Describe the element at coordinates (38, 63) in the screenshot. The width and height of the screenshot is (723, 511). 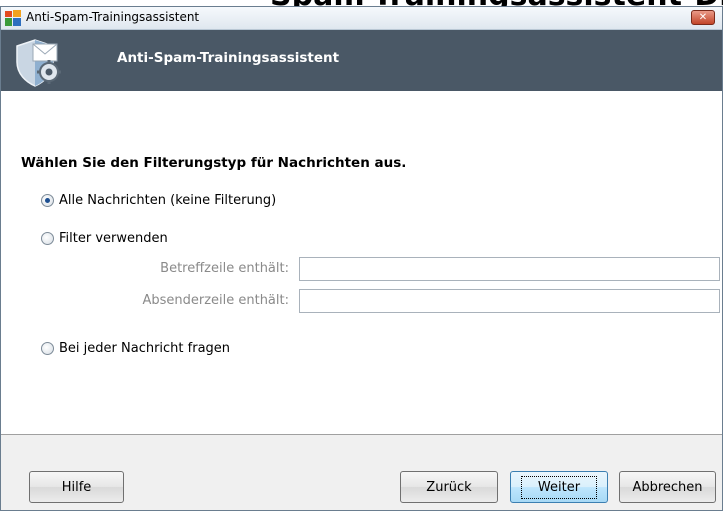
I see `shield-mail-gear-icon` at that location.